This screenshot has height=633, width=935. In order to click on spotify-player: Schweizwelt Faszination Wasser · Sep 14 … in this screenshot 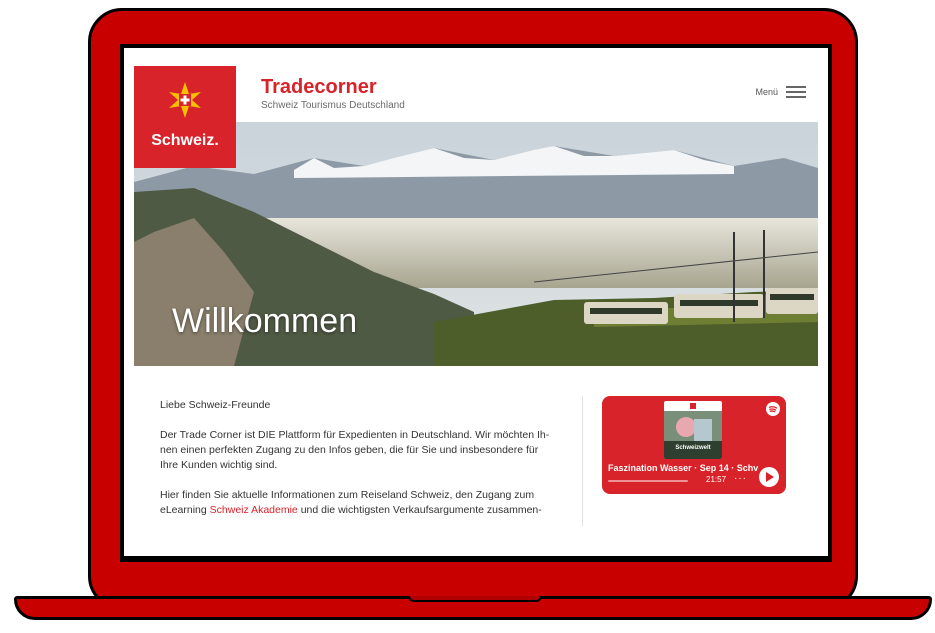, I will do `click(694, 445)`.